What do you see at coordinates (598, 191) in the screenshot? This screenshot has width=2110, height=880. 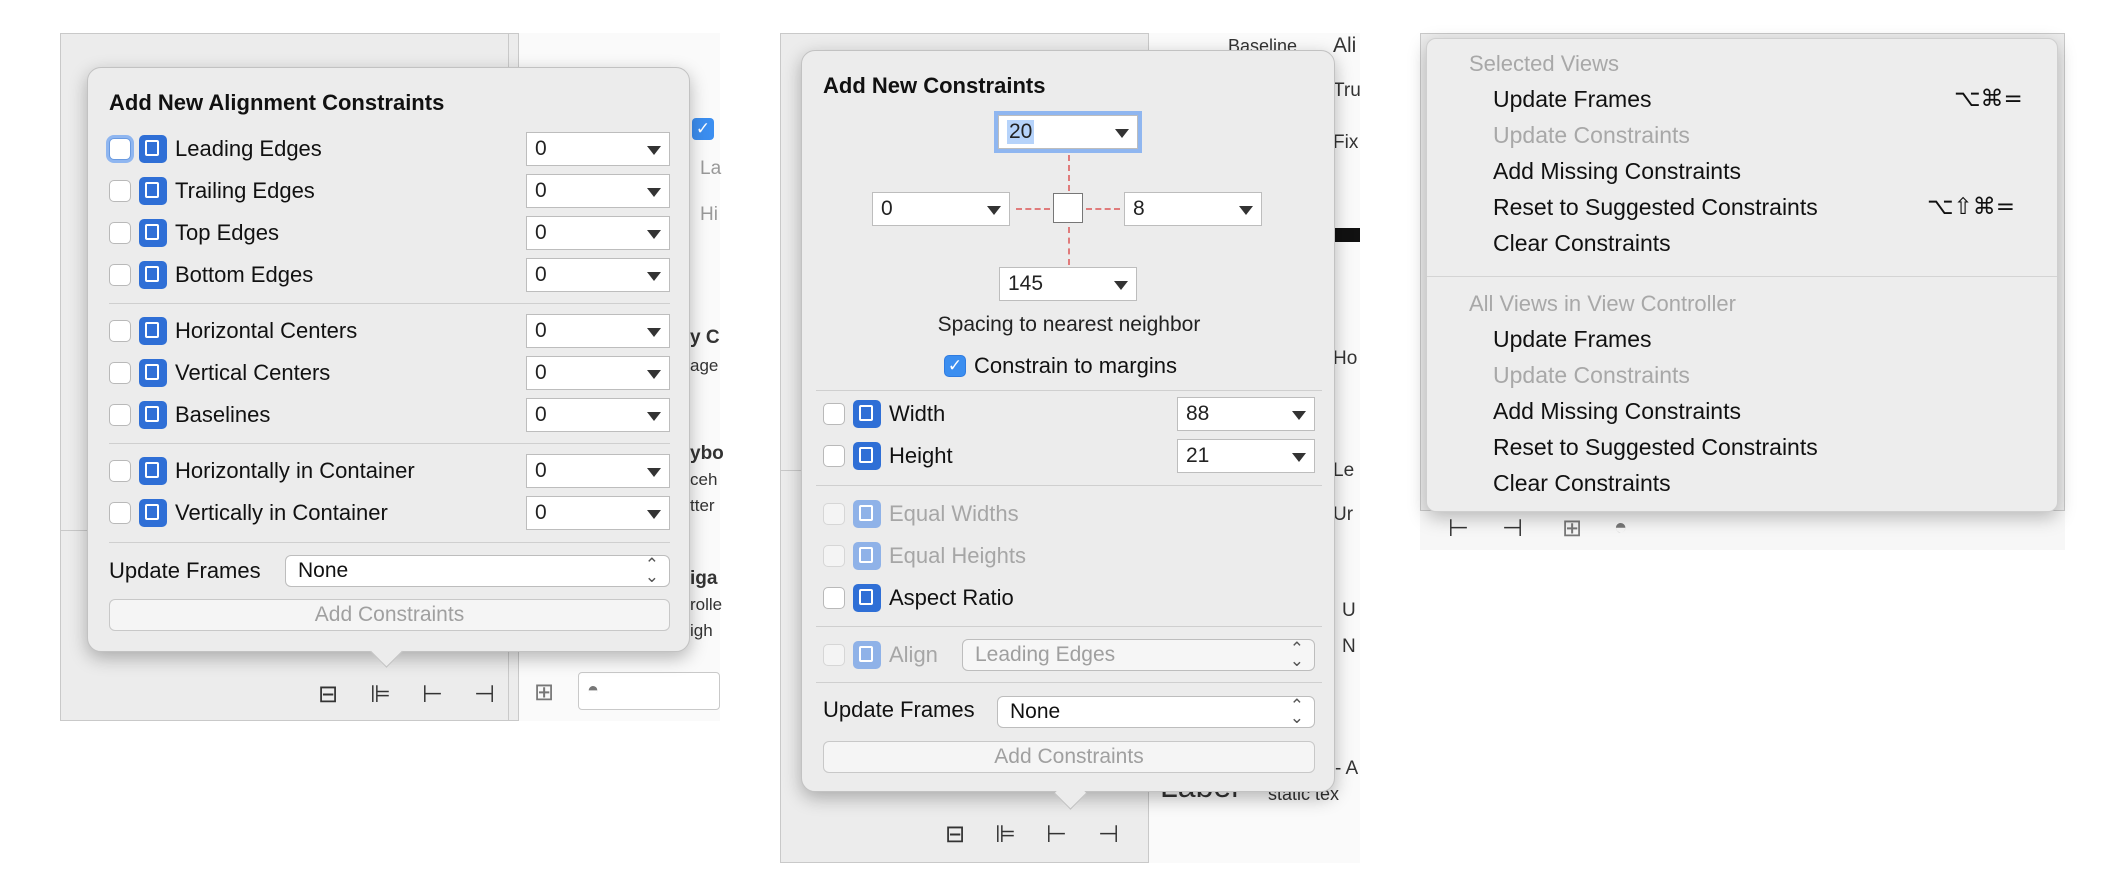 I see `trailing-edges-value: 0` at bounding box center [598, 191].